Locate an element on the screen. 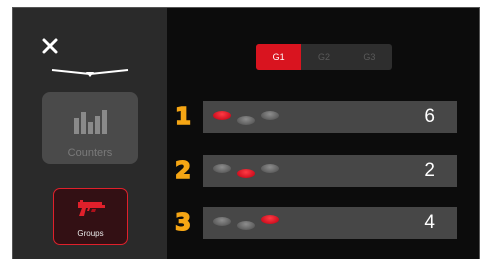 This screenshot has height=259, width=491. group-row-bar: 4 is located at coordinates (330, 223).